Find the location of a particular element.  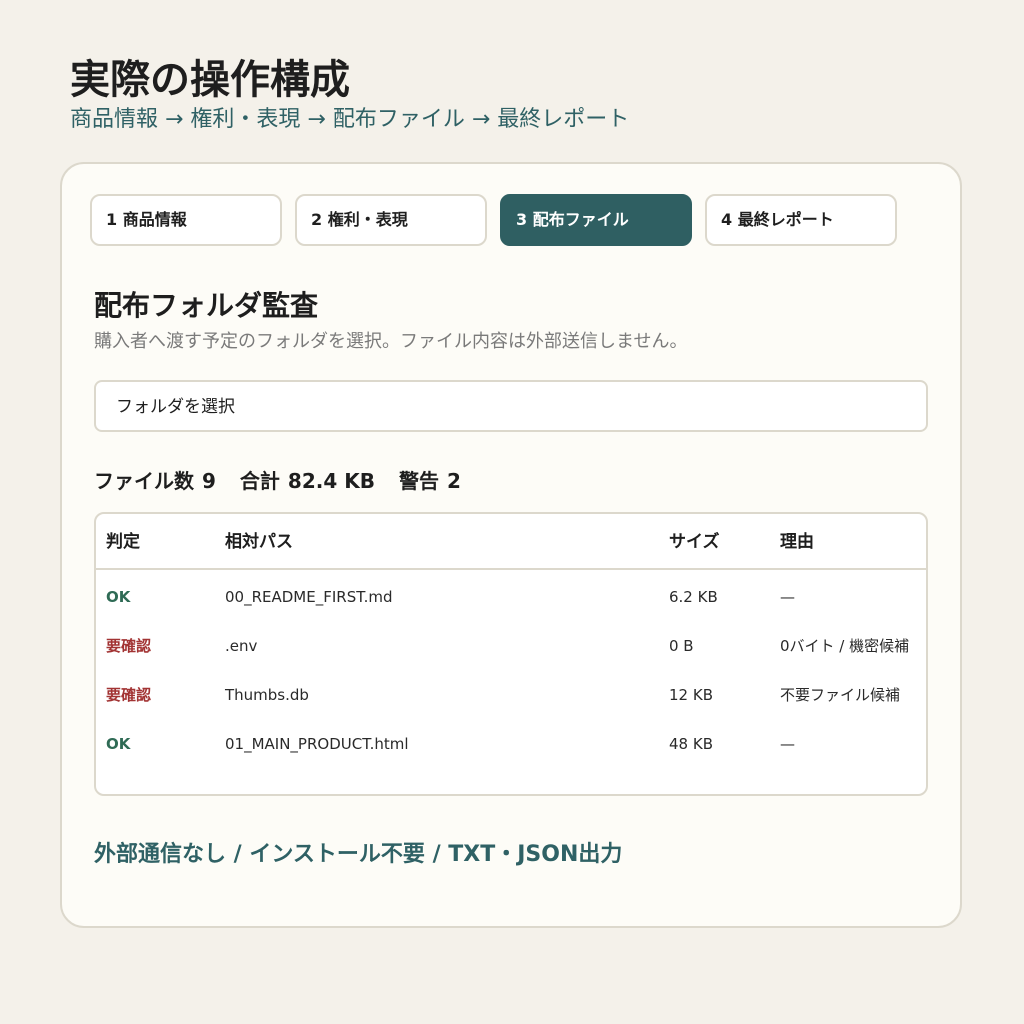

table-row: 要確認 Thumbs.db 12 KB 不要ファイル候補 is located at coordinates (511, 695).